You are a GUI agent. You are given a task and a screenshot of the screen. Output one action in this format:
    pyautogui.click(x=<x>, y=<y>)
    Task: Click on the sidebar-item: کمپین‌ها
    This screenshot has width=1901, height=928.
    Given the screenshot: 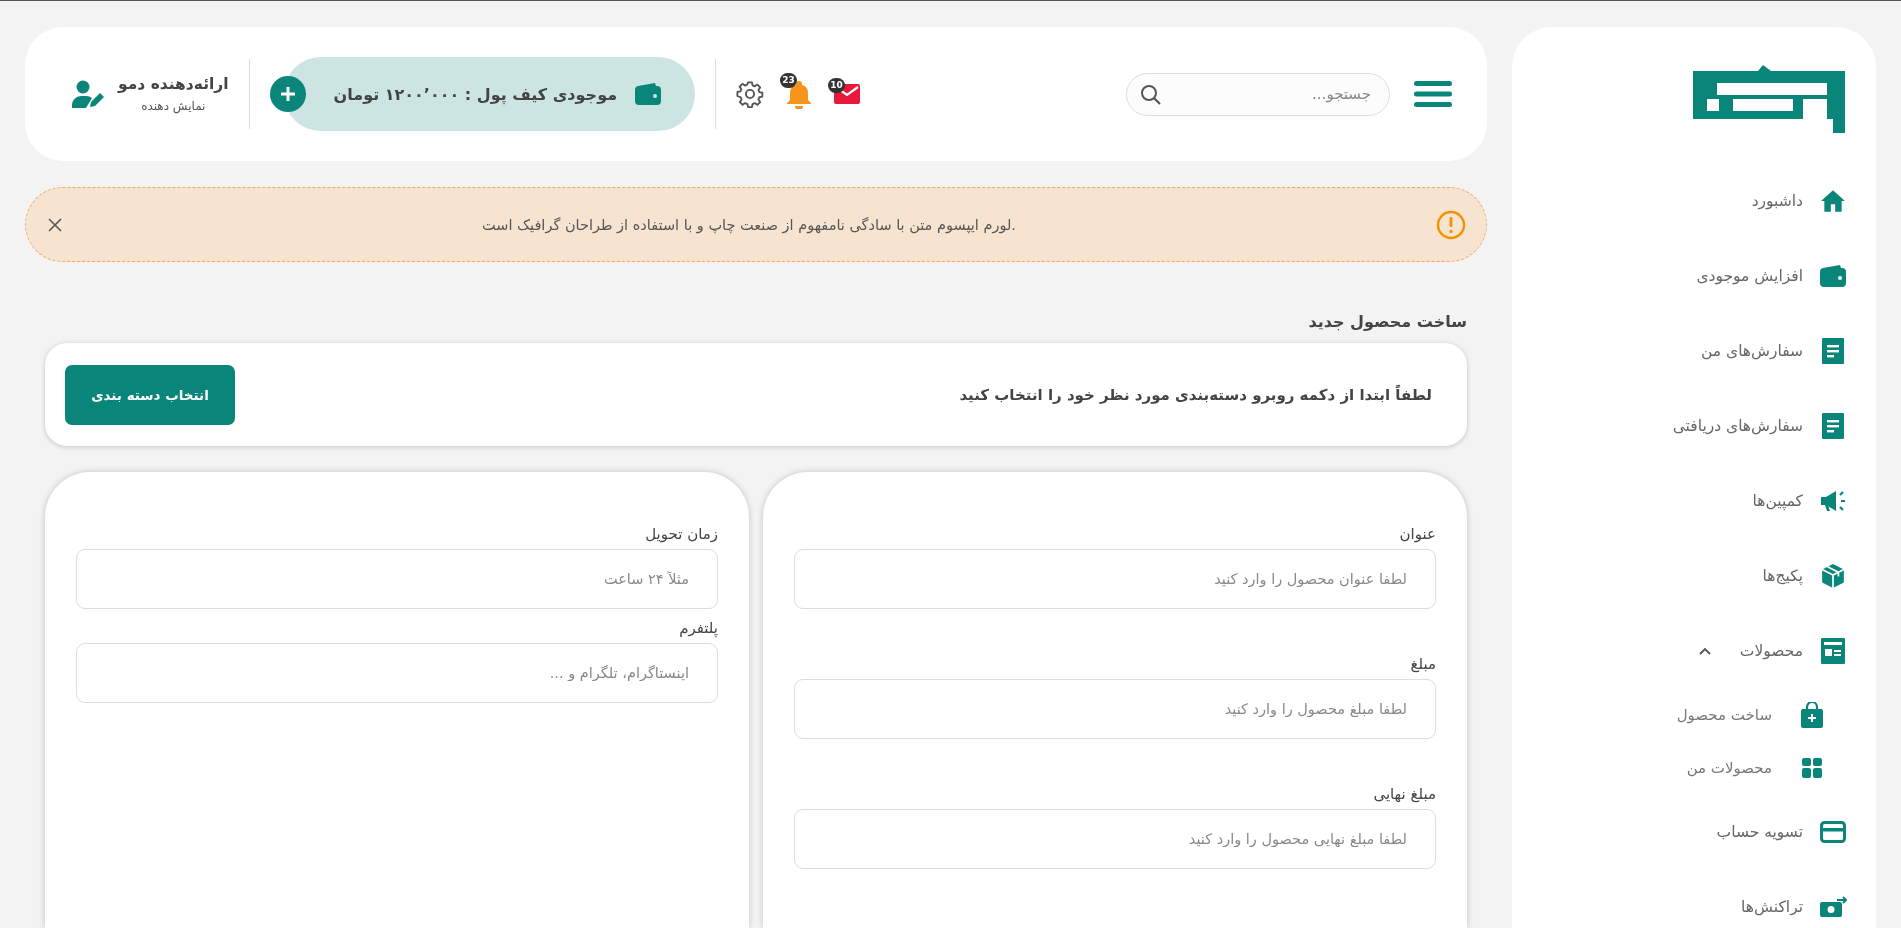 What is the action you would take?
    pyautogui.click(x=1694, y=500)
    